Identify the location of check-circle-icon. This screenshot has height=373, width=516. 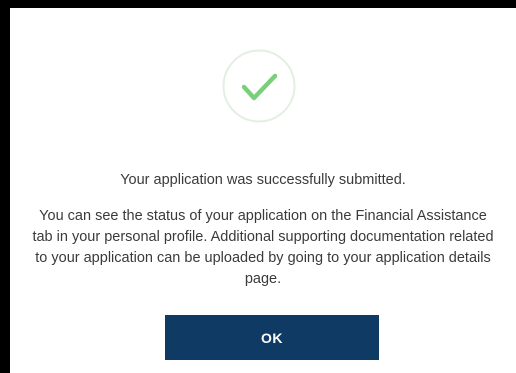
(259, 86).